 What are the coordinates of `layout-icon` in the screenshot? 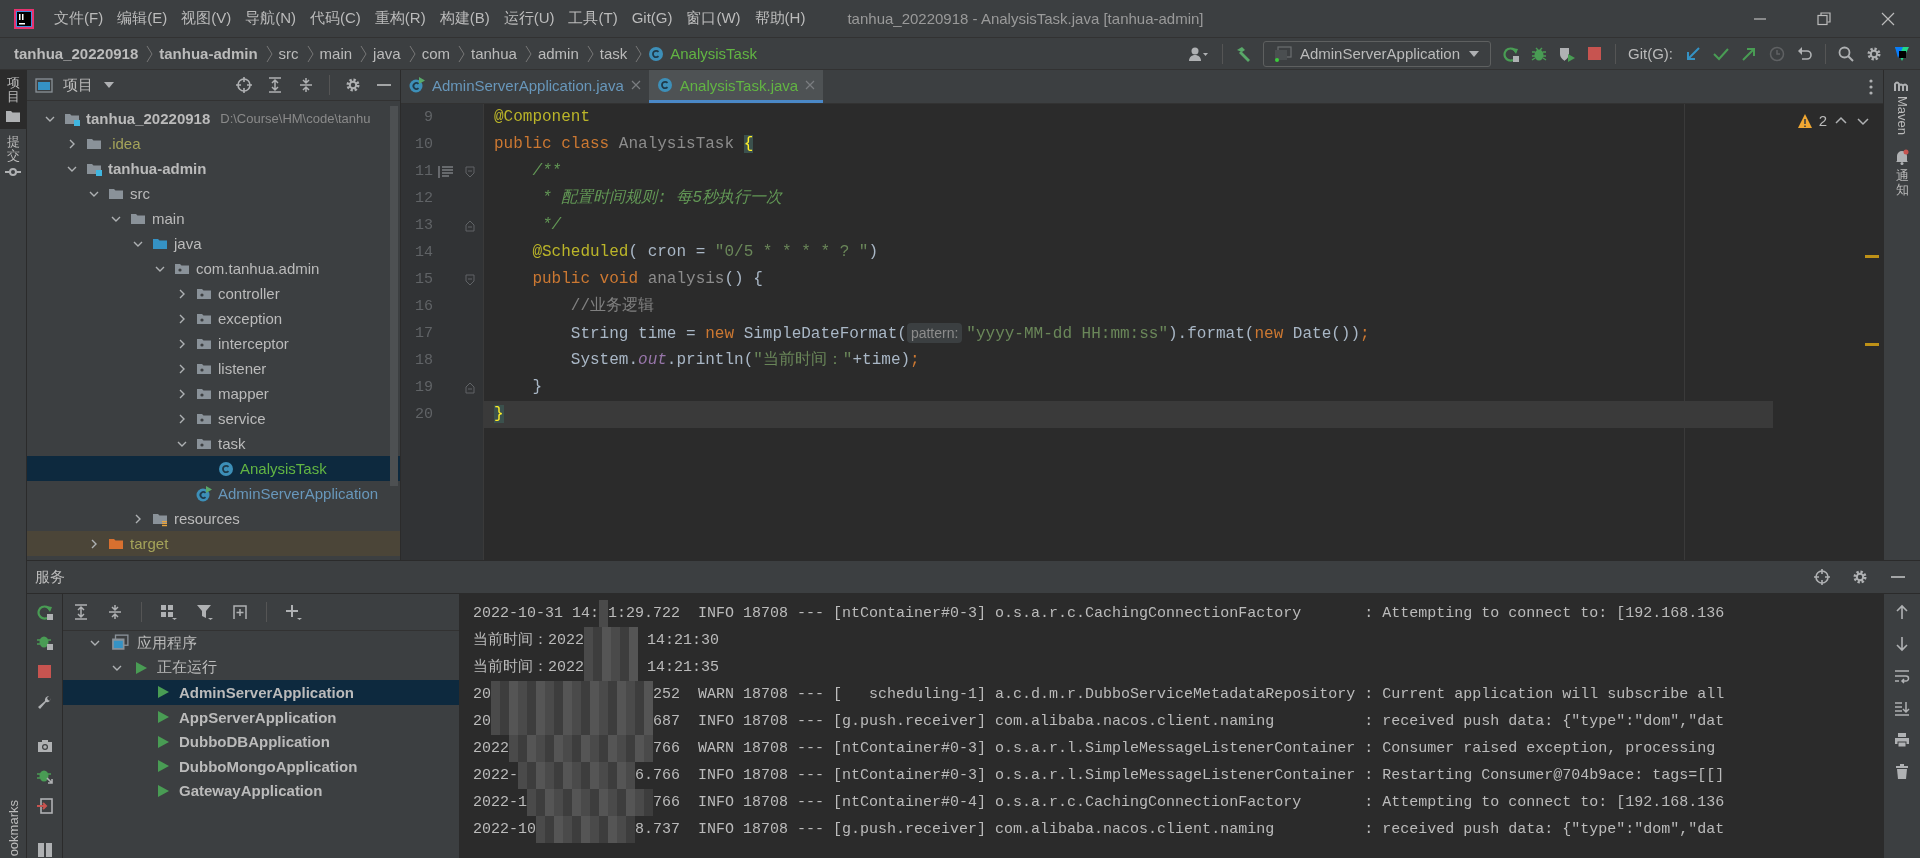 It's located at (44, 850).